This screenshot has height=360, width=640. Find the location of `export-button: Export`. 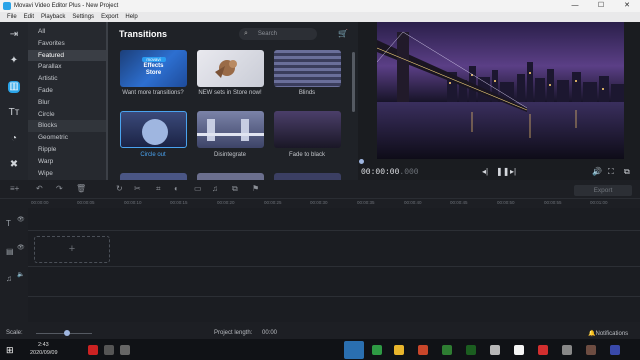

export-button: Export is located at coordinates (603, 190).